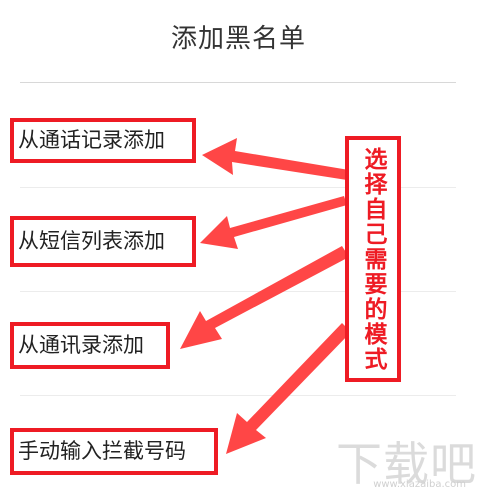  I want to click on mode-hint-callout: 选择自己需要的模式, so click(373, 259).